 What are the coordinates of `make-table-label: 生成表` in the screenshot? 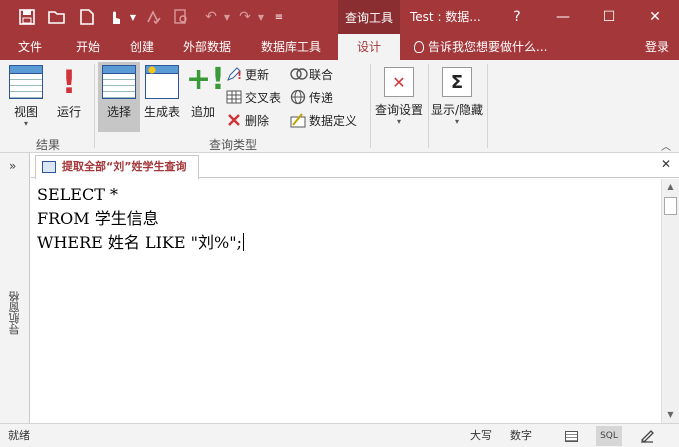 It's located at (161, 112).